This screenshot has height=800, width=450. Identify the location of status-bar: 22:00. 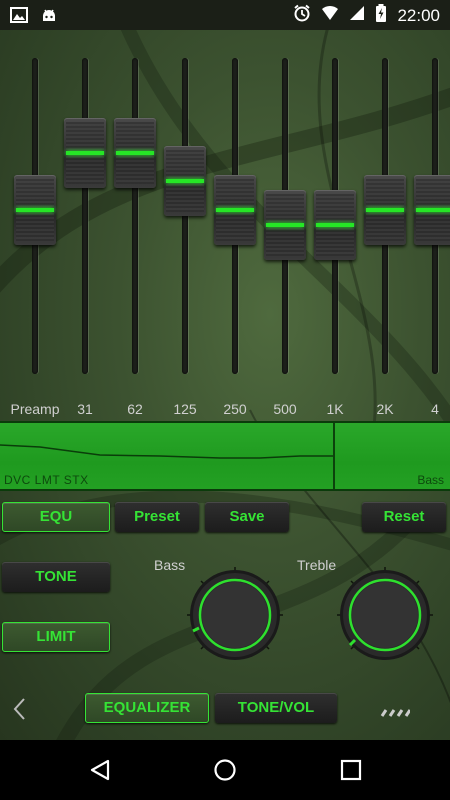
(225, 15).